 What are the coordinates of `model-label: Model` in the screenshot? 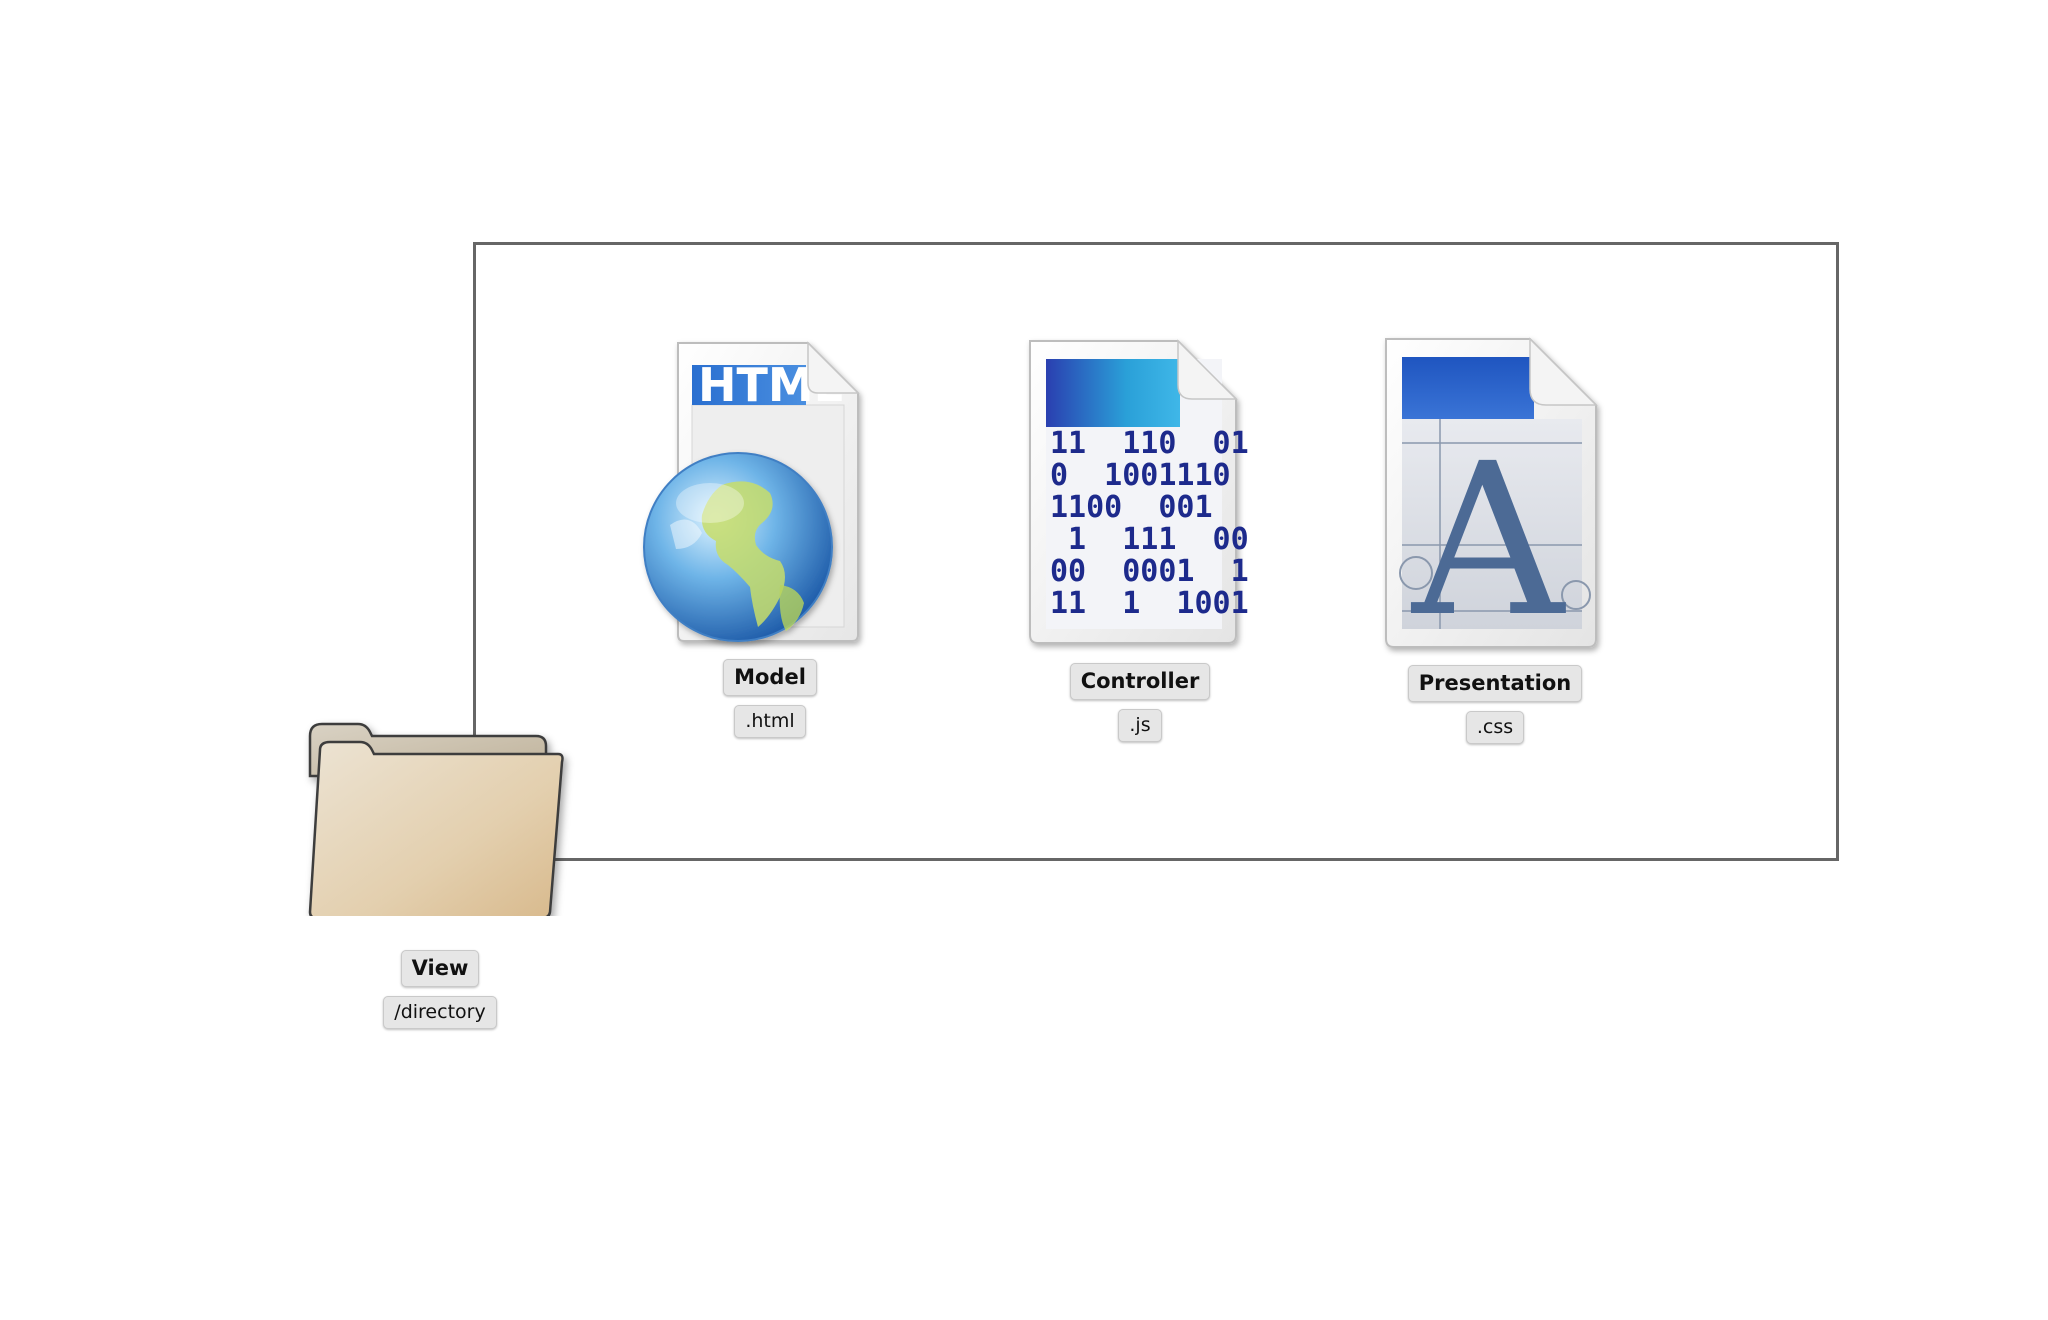 It's located at (770, 677).